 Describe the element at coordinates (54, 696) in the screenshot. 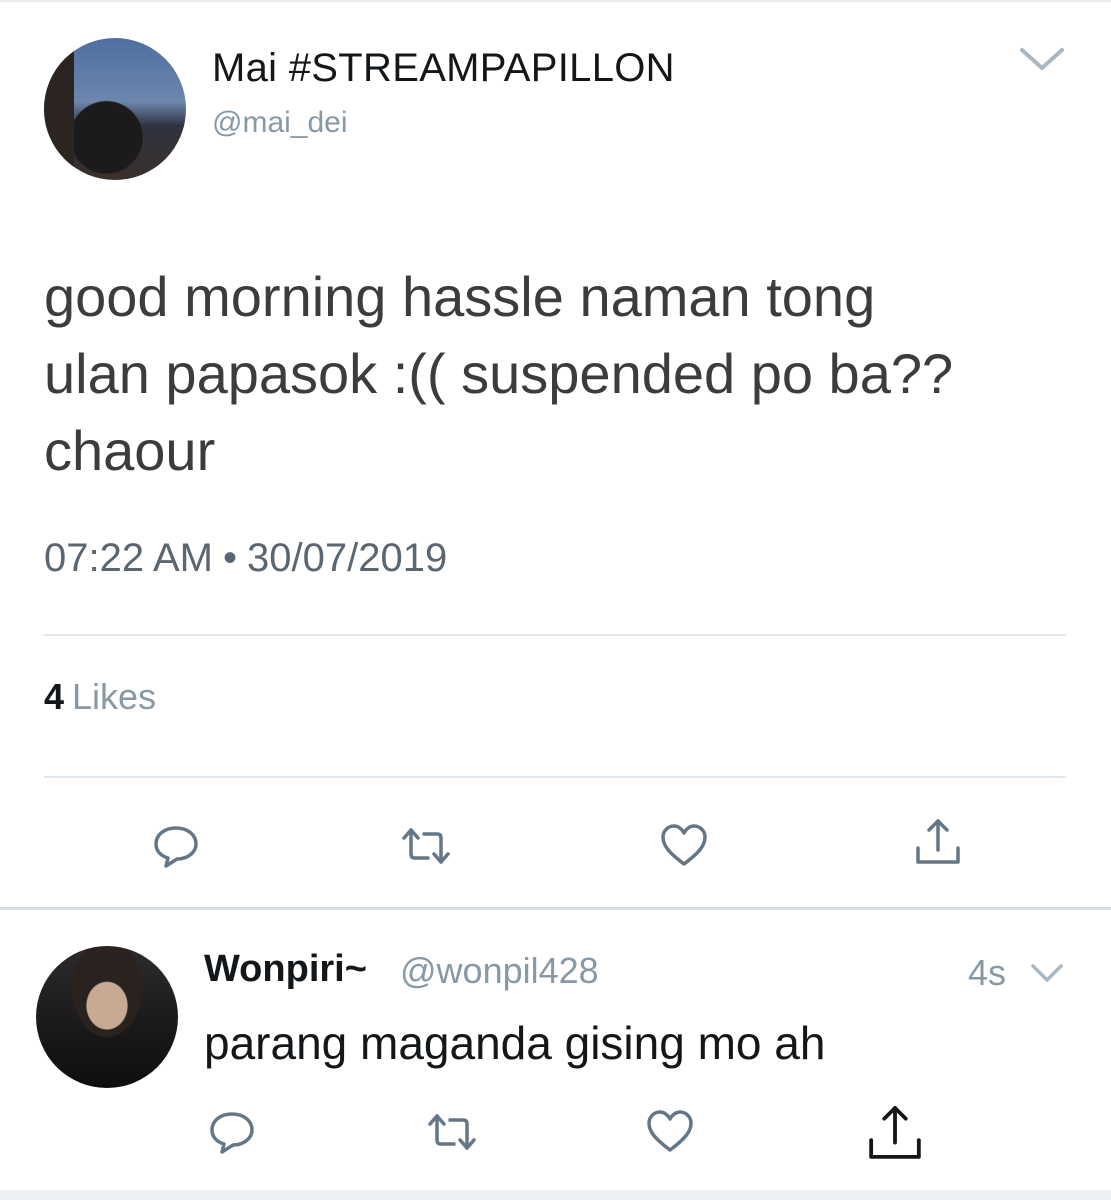

I see `likes-count: 4` at that location.